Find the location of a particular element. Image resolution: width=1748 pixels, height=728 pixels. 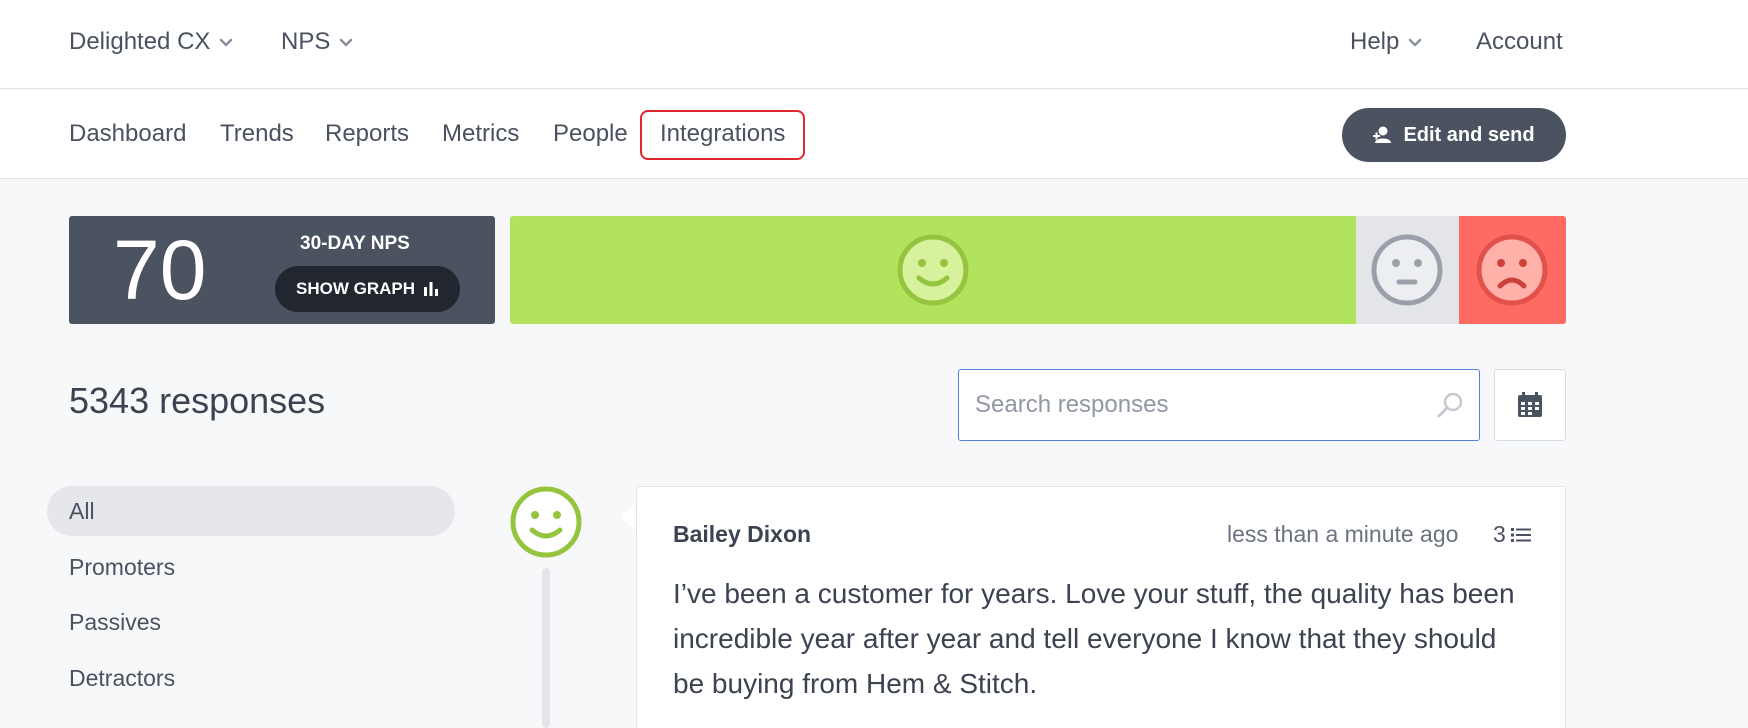

survey-type-dropdown: NPS is located at coordinates (317, 42).